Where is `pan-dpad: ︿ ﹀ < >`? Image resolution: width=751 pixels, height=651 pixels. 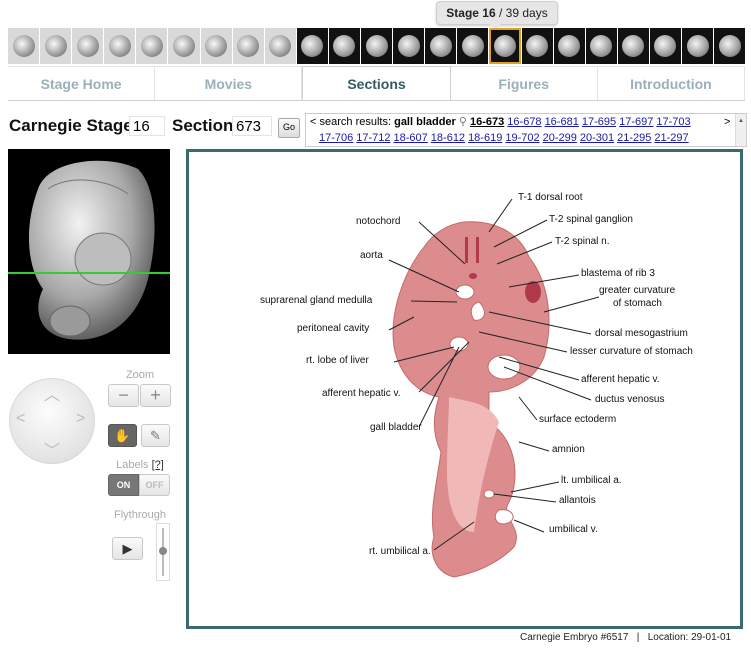
pan-dpad: ︿ ﹀ < > is located at coordinates (52, 421).